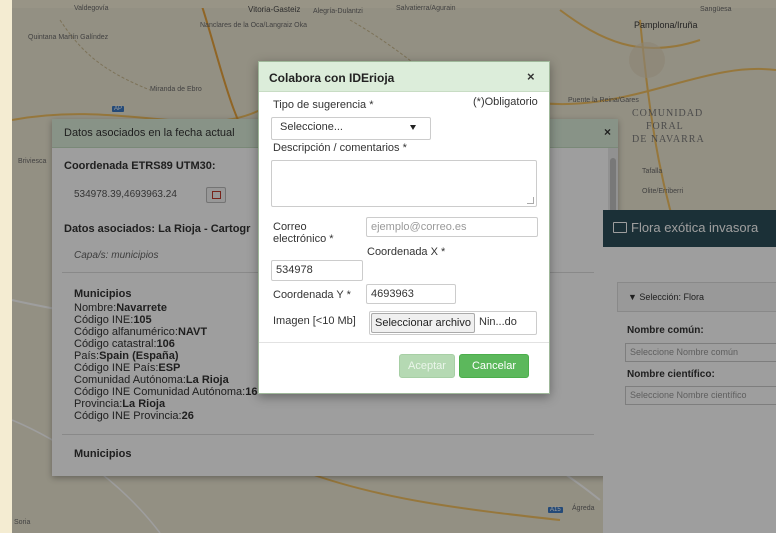 This screenshot has width=776, height=533. I want to click on file-status: Nin...do, so click(498, 322).